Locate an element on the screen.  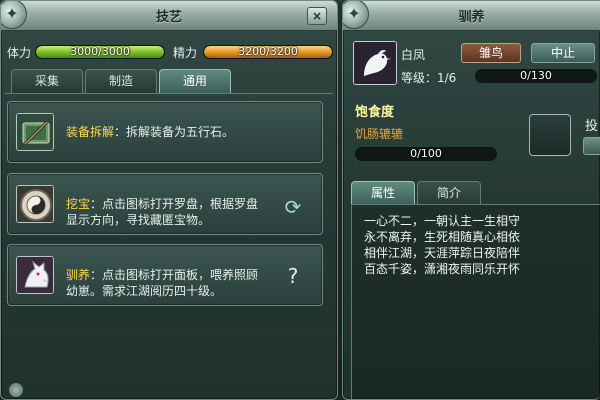
skill-disassemble-text: 装备拆解：拆解装备为五行石。 is located at coordinates (186, 132).